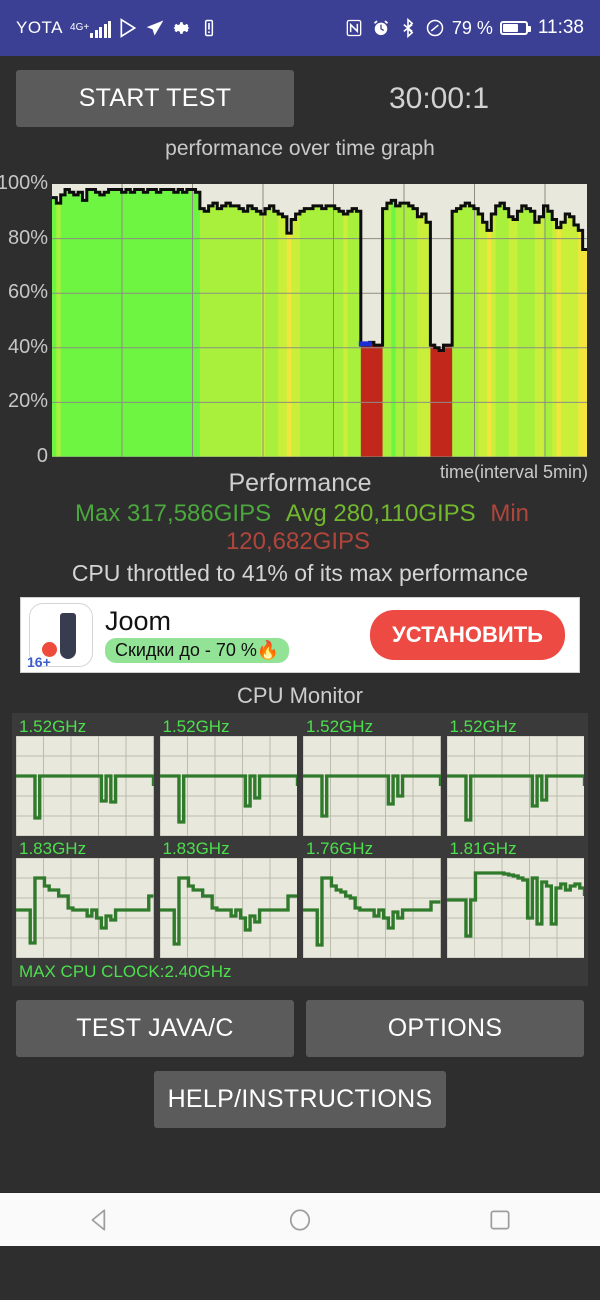 Image resolution: width=600 pixels, height=1300 pixels. Describe the element at coordinates (53, 726) in the screenshot. I see `cpu-core-0-freq: 1.52GHz` at that location.